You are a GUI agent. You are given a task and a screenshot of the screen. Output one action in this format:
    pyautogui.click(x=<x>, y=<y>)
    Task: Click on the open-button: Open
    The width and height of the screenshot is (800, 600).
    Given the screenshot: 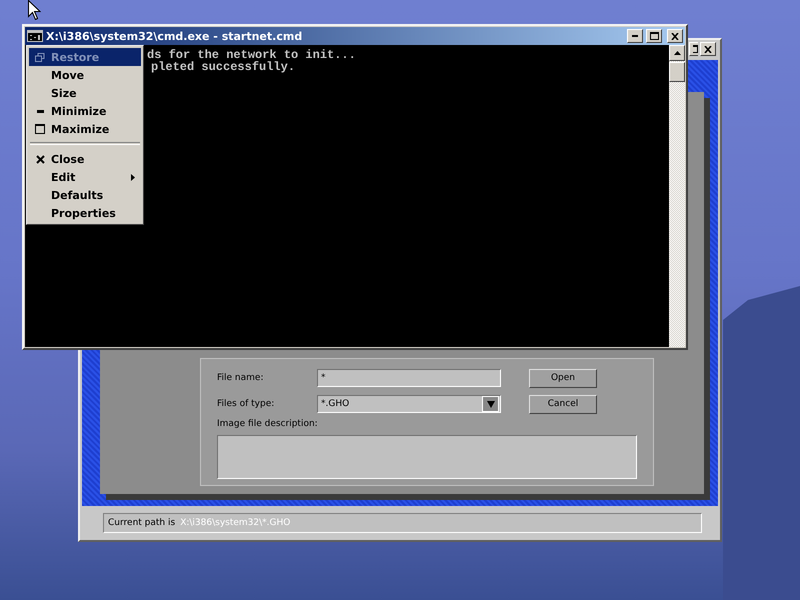 What is the action you would take?
    pyautogui.click(x=563, y=378)
    